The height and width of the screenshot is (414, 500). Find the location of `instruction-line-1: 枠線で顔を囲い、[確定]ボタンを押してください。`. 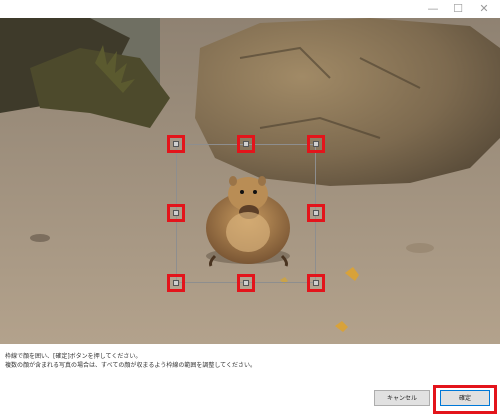

instruction-line-1: 枠線で顔を囲い、[確定]ボタンを押してください。 is located at coordinates (73, 356).